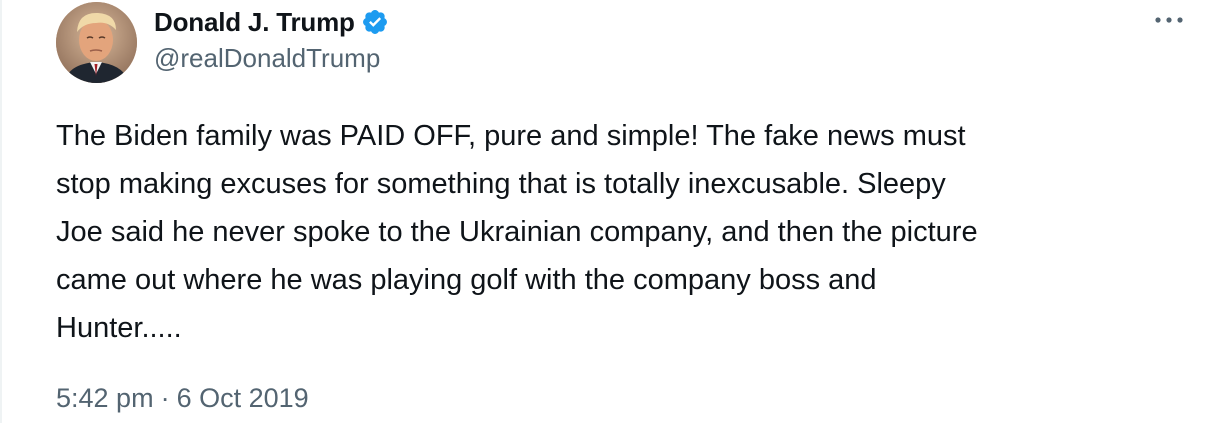 The width and height of the screenshot is (1210, 423). What do you see at coordinates (254, 22) in the screenshot?
I see `display-name: Donald J. Trump` at bounding box center [254, 22].